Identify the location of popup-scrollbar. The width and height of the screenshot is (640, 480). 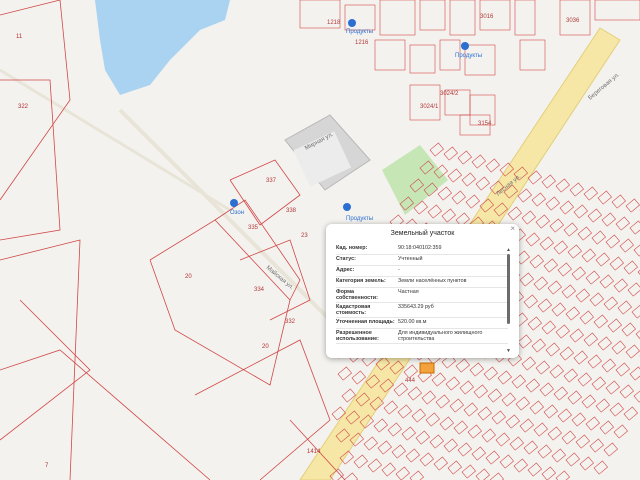
(508, 306).